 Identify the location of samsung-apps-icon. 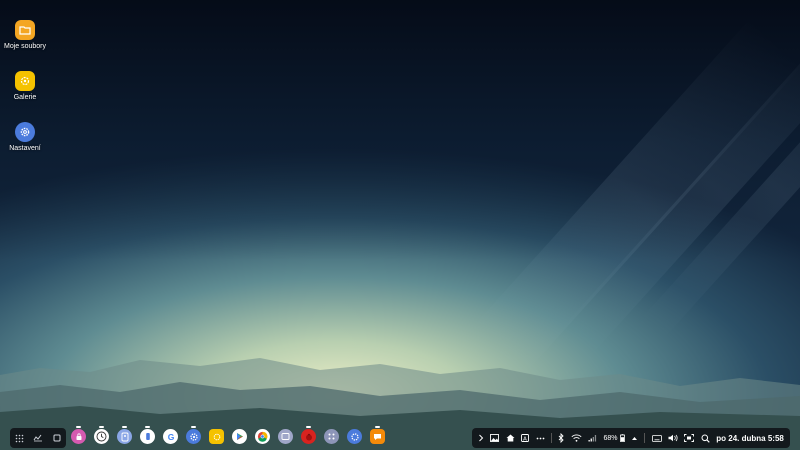
(331, 436).